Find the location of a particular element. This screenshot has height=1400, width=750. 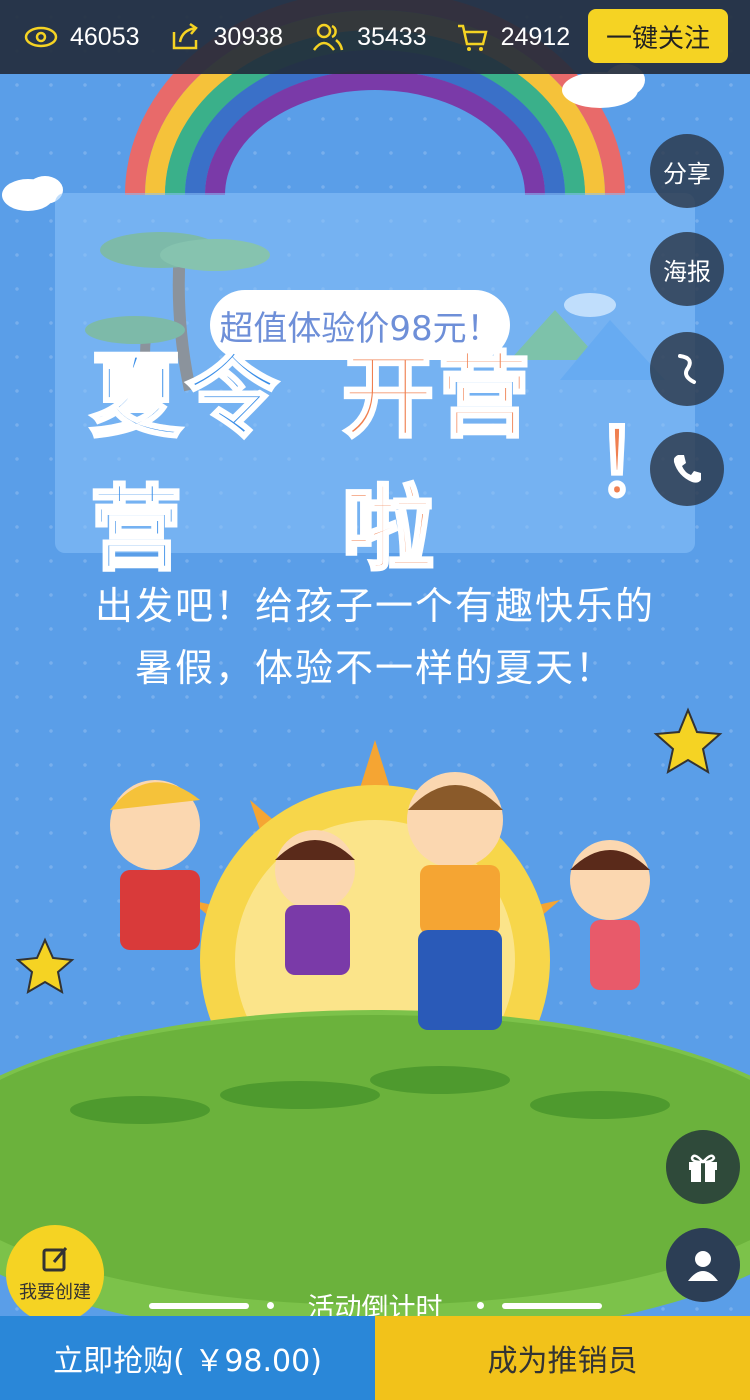

purchases-stat: 24912 is located at coordinates (513, 37).